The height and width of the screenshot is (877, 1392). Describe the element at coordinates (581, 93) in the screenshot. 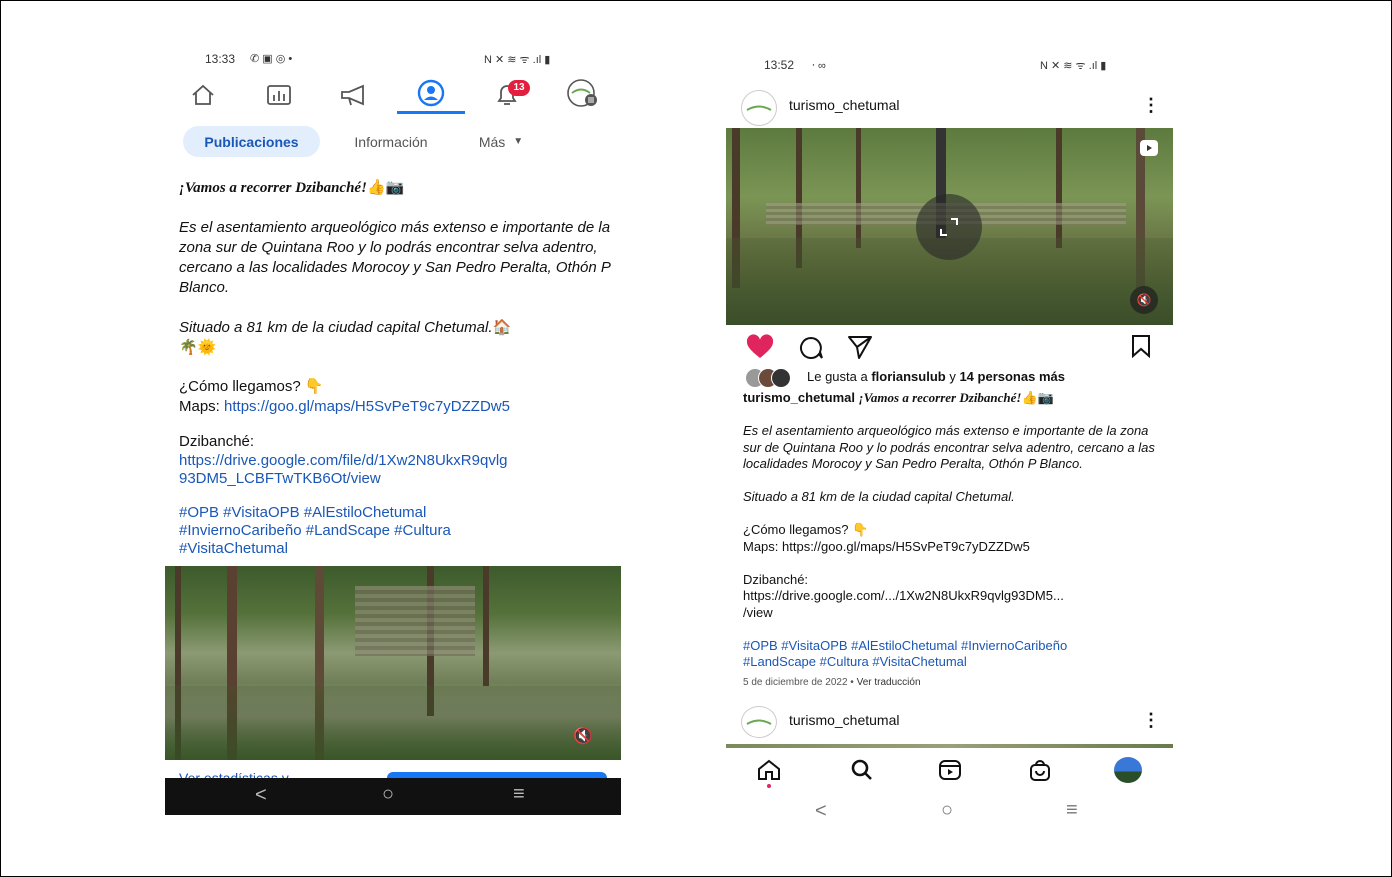

I see `page-avatar-icon` at that location.